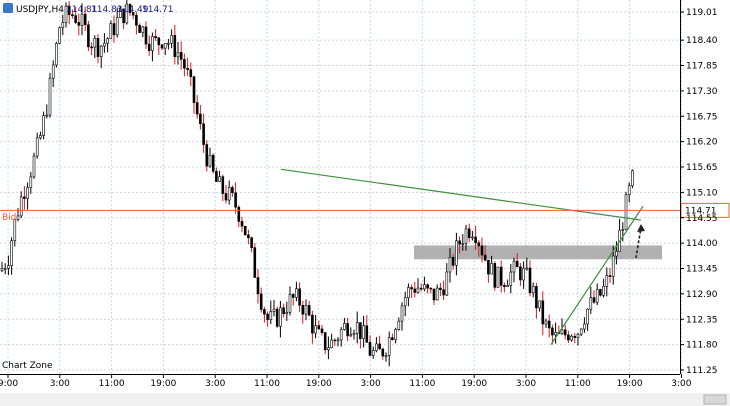 This screenshot has height=406, width=730. What do you see at coordinates (8, 8) in the screenshot?
I see `chart-icon` at bounding box center [8, 8].